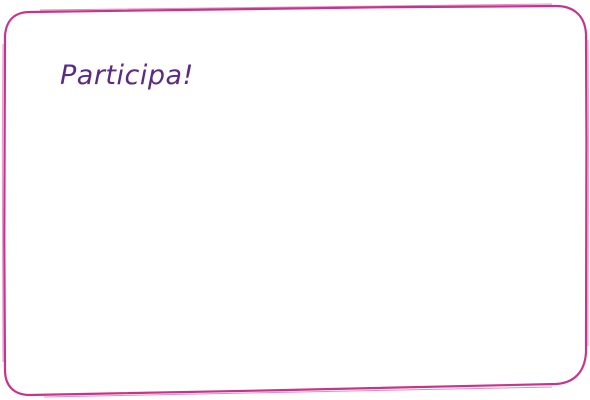 The height and width of the screenshot is (400, 590). I want to click on card-title: Participa!, so click(127, 75).